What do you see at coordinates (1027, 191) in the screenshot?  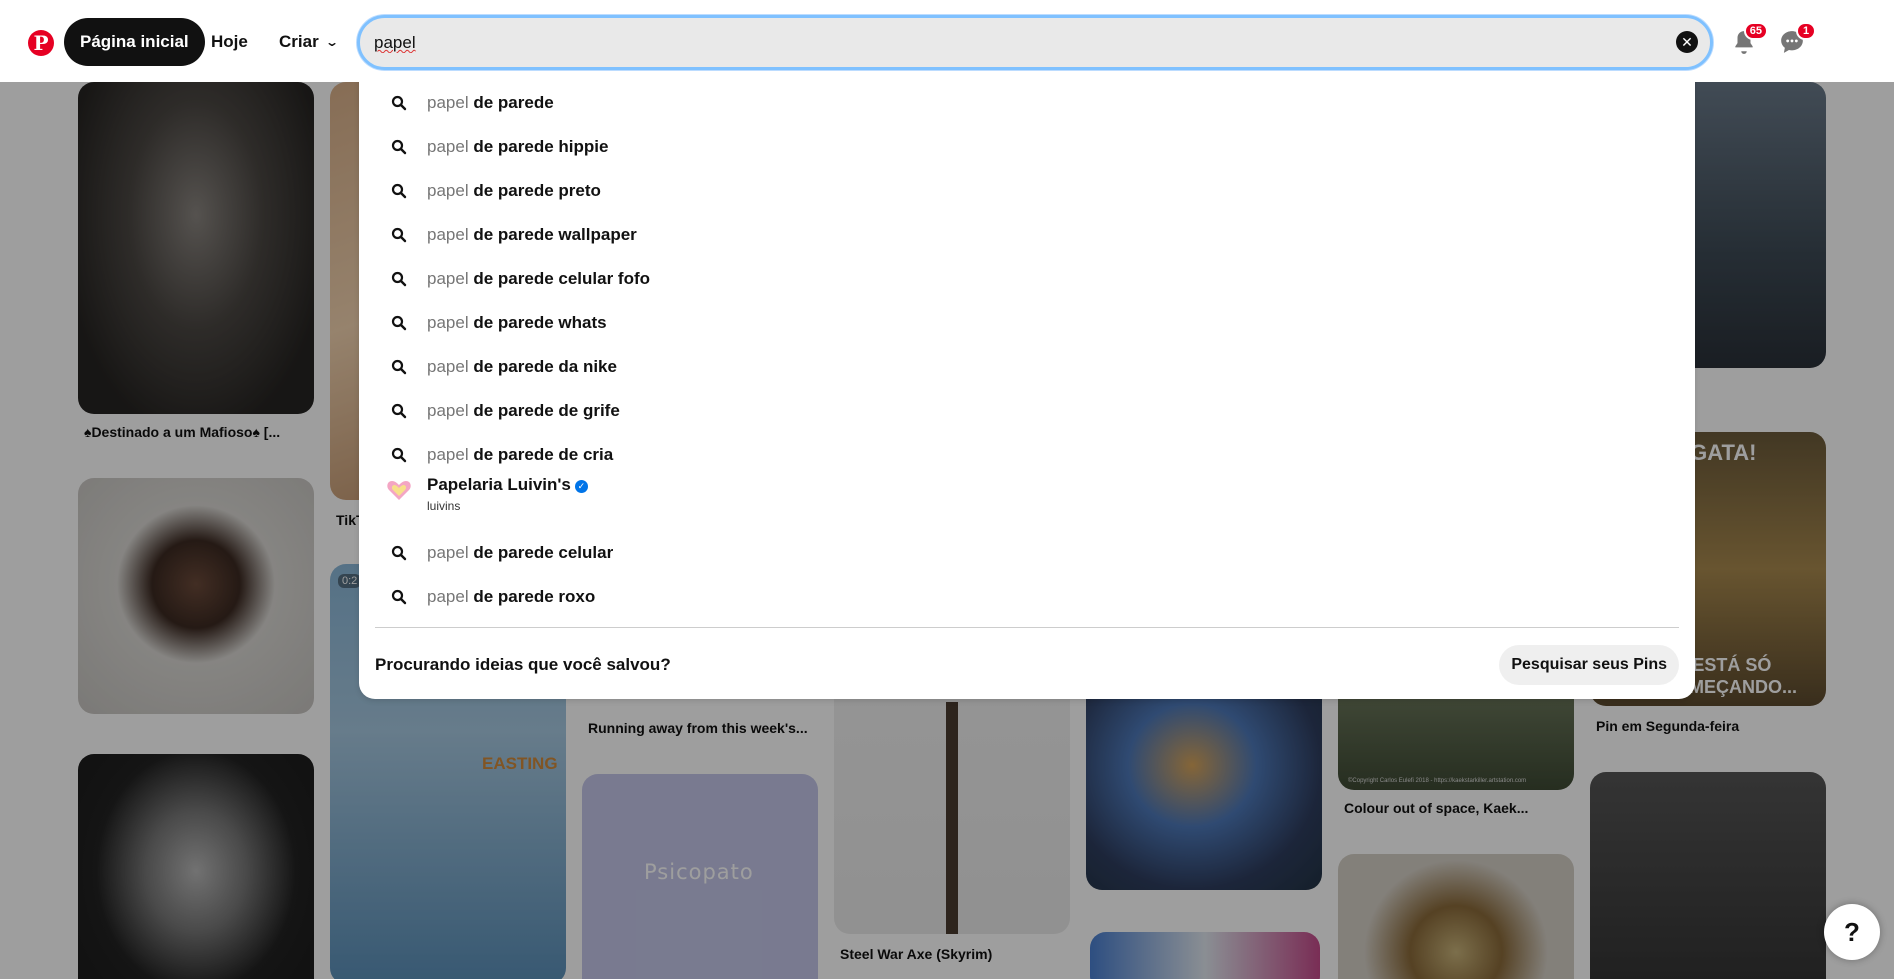 I see `search-suggestion: papel de parede preto` at bounding box center [1027, 191].